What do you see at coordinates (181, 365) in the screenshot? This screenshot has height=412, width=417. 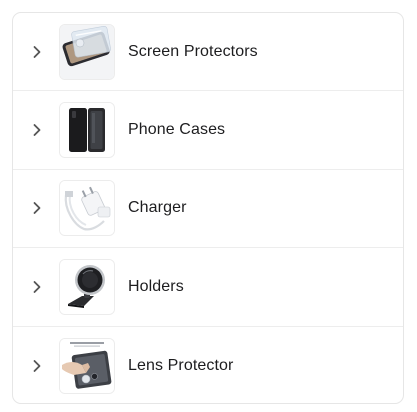 I see `category-label: Lens Protector` at bounding box center [181, 365].